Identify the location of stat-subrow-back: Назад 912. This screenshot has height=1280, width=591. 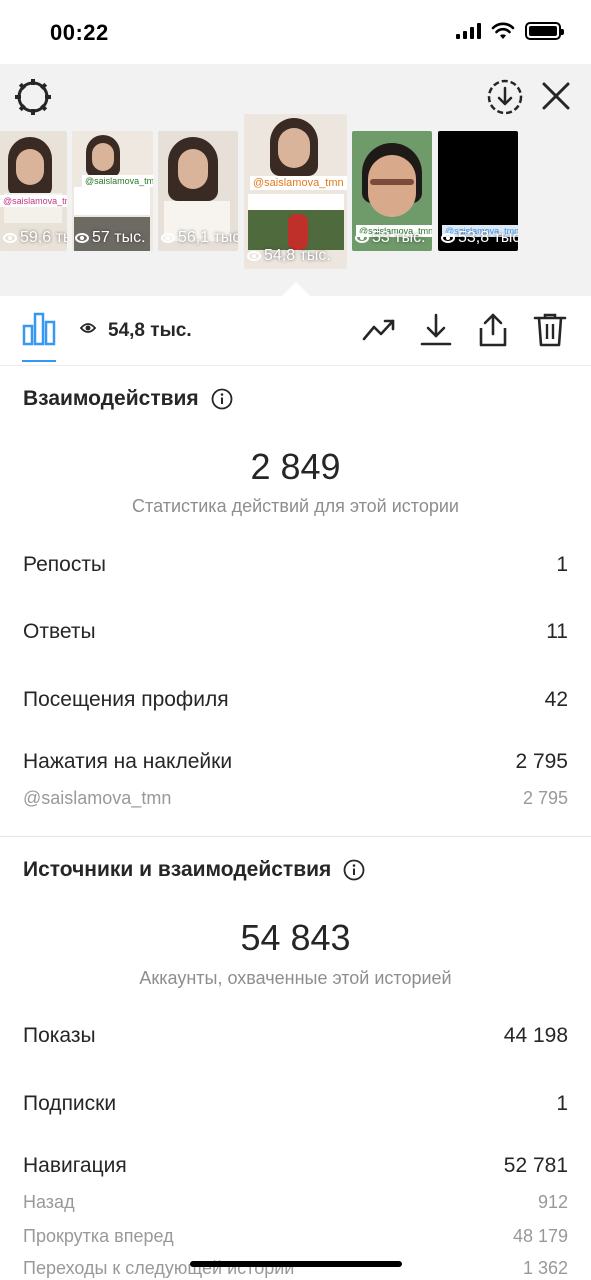
(295, 1202).